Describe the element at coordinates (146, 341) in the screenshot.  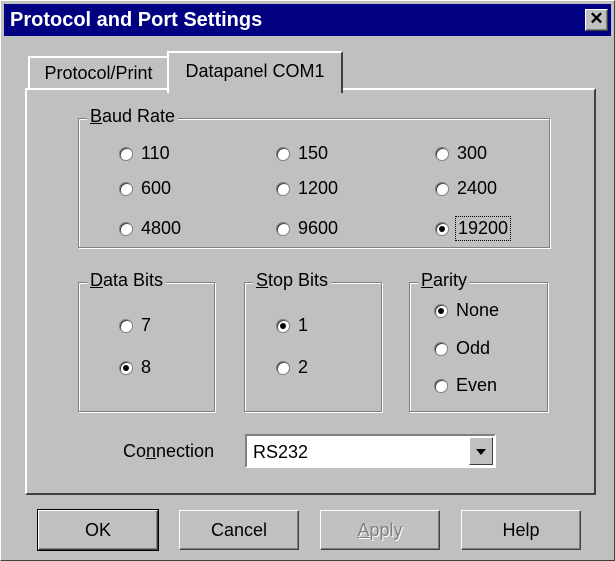
I see `data-bits-group: Data Bits` at that location.